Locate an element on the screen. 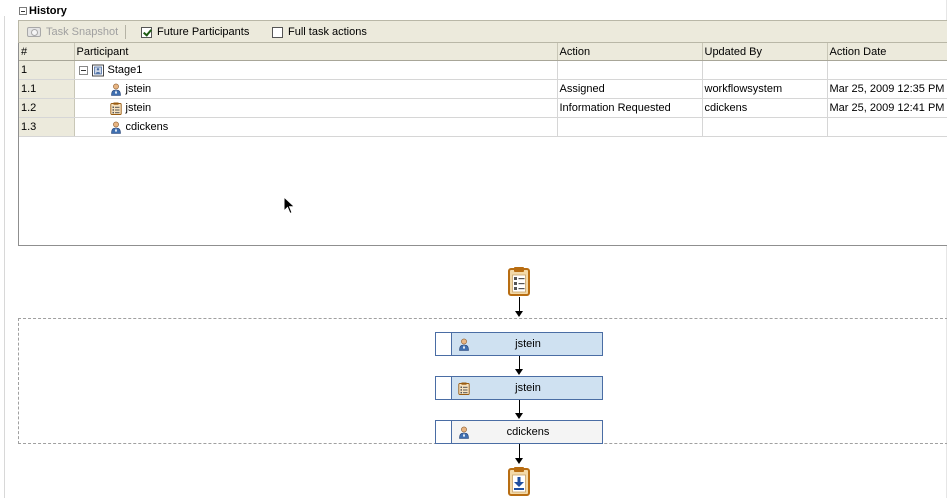 The height and width of the screenshot is (498, 947). stage-icon is located at coordinates (98, 70).